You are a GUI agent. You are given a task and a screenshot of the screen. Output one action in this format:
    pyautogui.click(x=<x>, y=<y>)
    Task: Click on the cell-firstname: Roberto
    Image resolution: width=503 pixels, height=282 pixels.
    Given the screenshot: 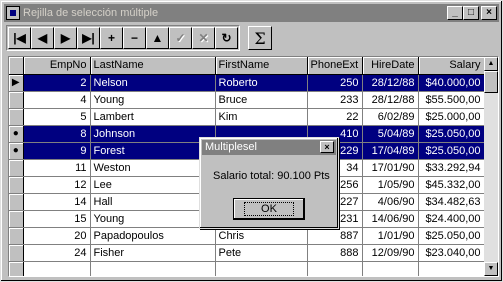 What is the action you would take?
    pyautogui.click(x=261, y=83)
    